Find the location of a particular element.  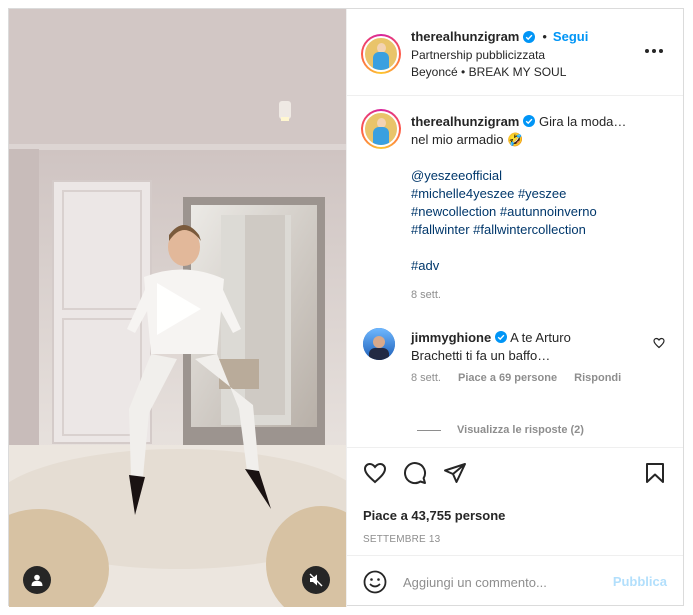

comment-icon is located at coordinates (415, 473).